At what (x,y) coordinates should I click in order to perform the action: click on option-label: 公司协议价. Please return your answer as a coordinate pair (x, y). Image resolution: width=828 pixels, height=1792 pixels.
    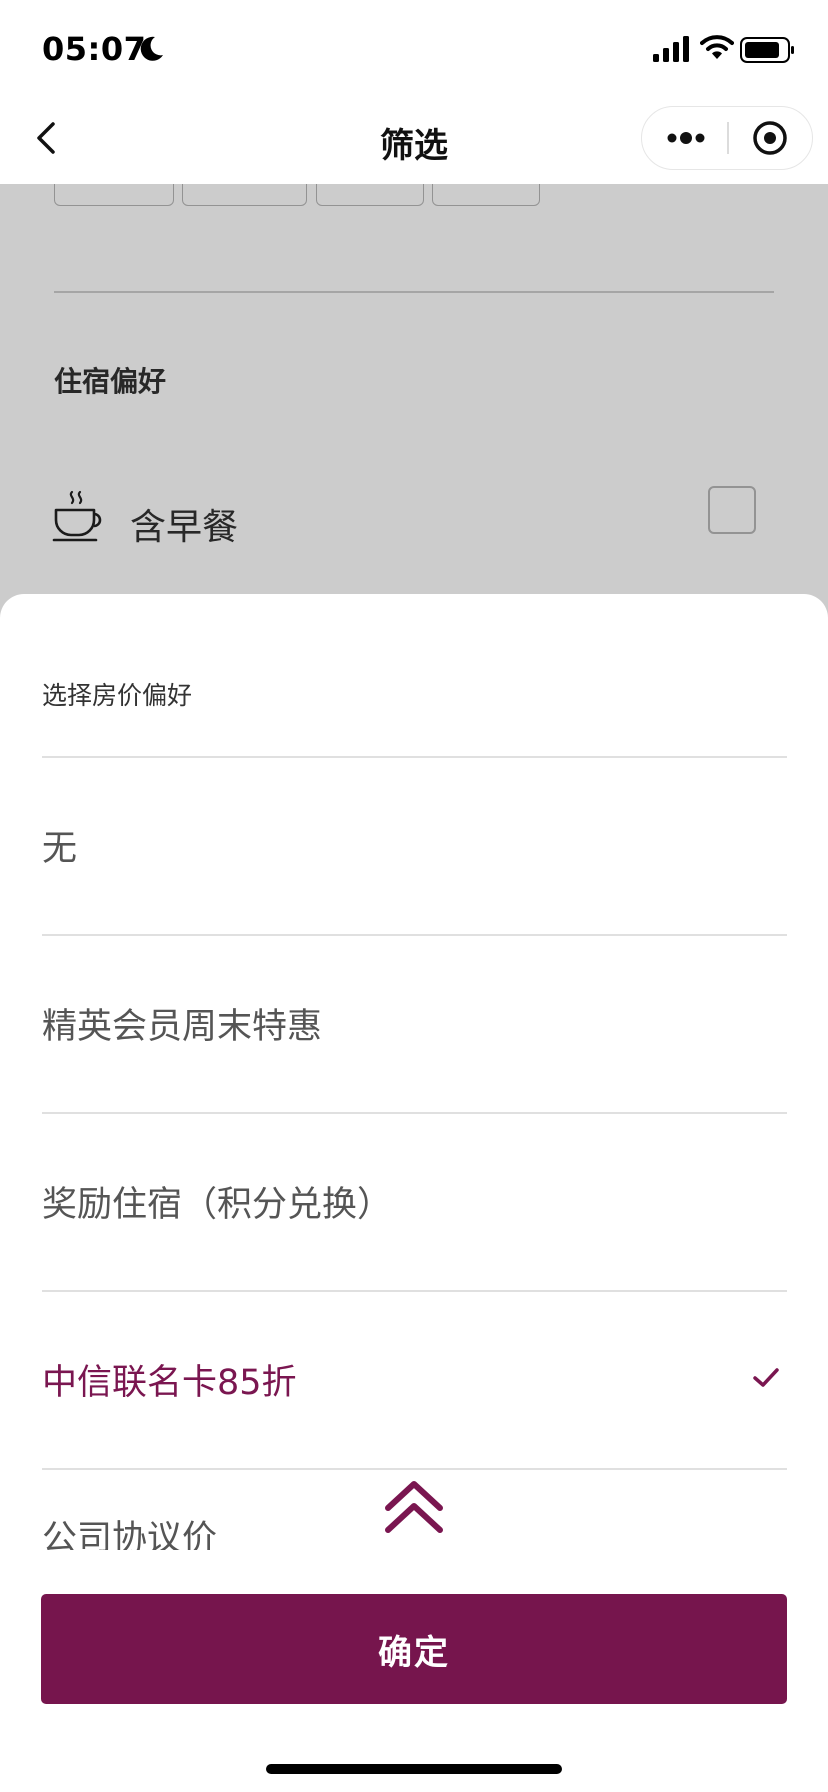
    Looking at the image, I should click on (130, 1534).